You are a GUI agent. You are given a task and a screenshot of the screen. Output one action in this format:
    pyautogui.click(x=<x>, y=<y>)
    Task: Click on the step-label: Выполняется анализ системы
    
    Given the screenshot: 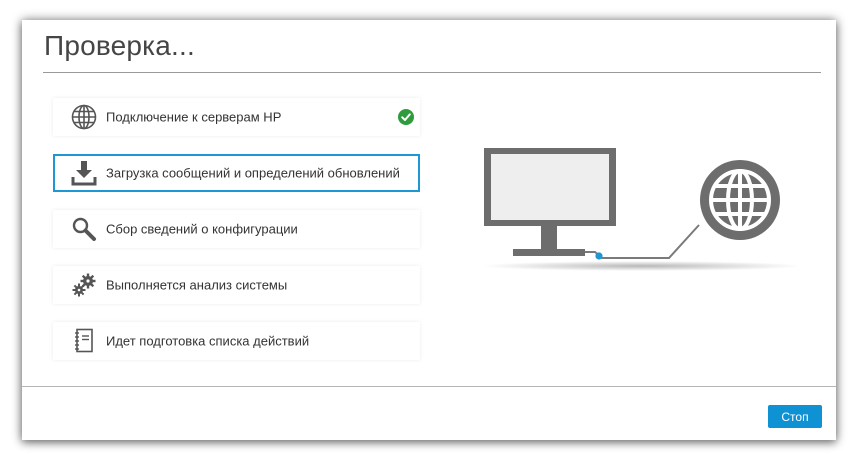 What is the action you would take?
    pyautogui.click(x=197, y=285)
    